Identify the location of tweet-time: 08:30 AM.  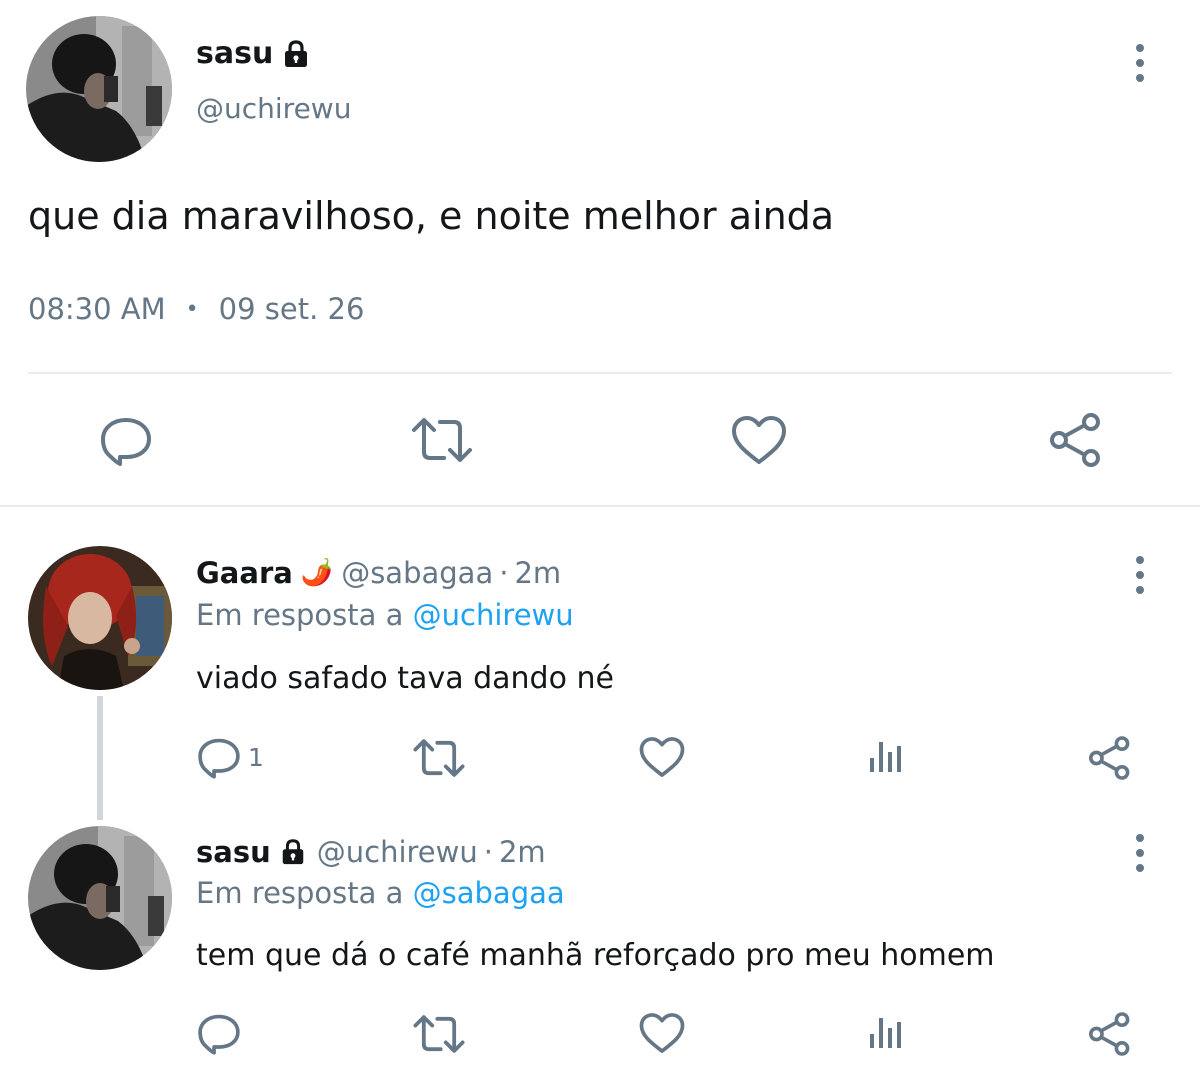
(97, 309).